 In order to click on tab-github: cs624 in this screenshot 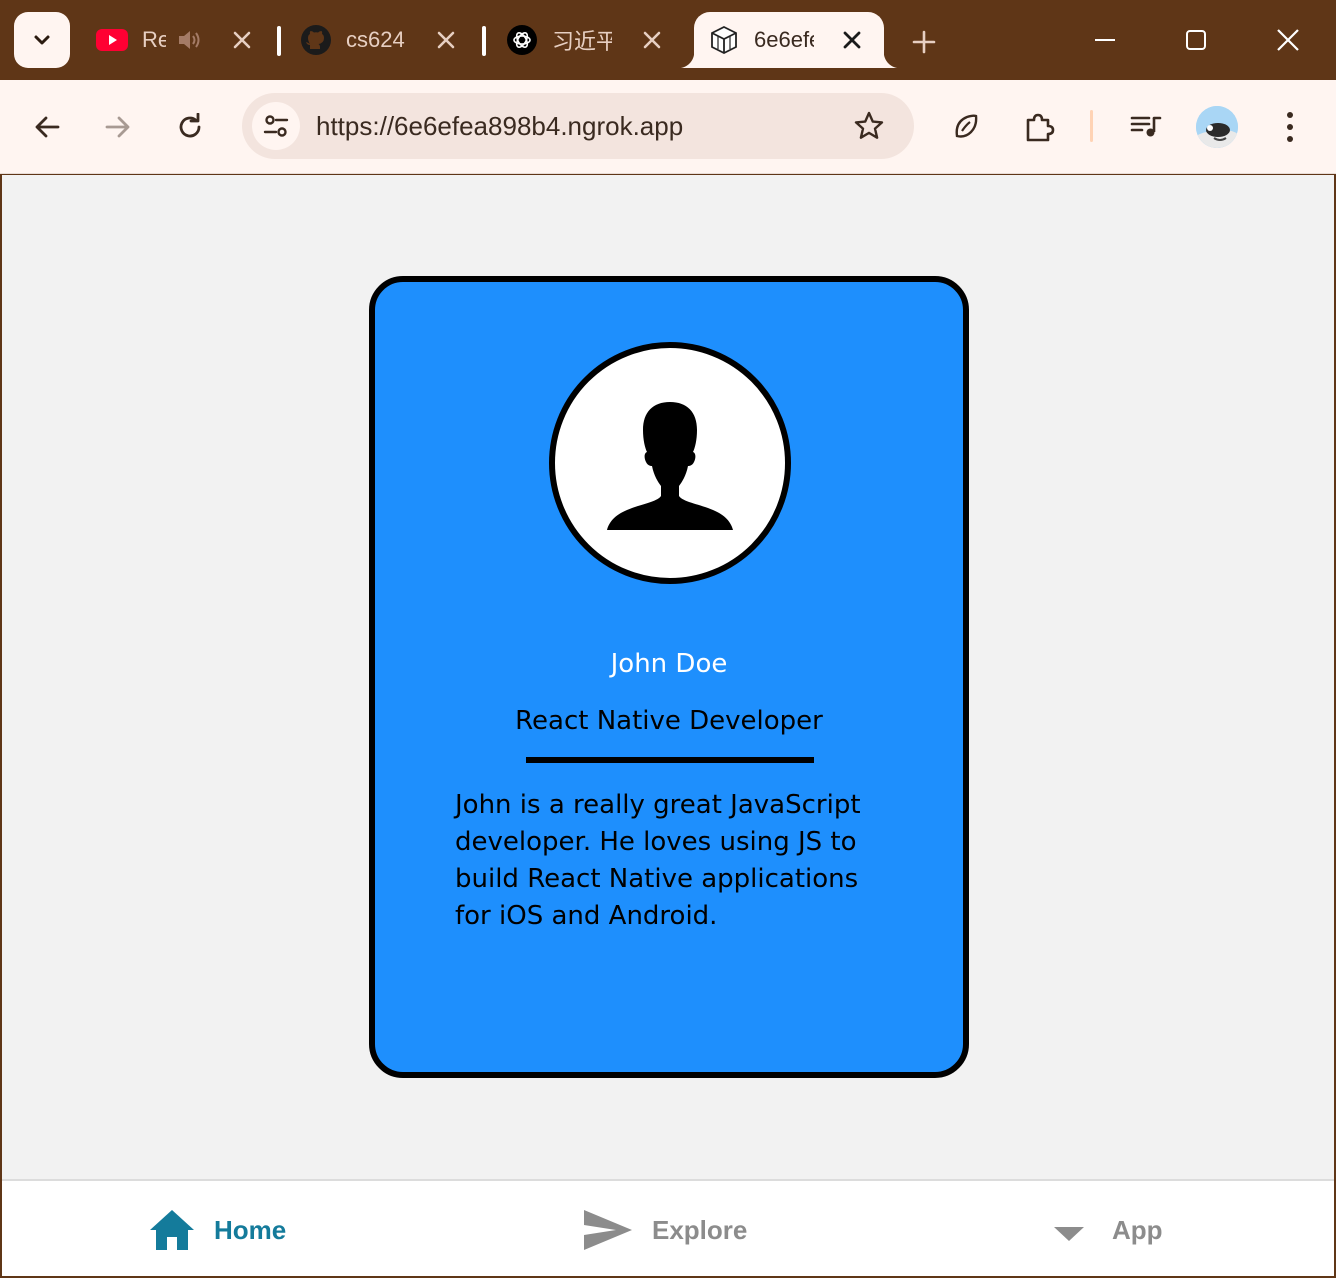, I will do `click(385, 40)`.